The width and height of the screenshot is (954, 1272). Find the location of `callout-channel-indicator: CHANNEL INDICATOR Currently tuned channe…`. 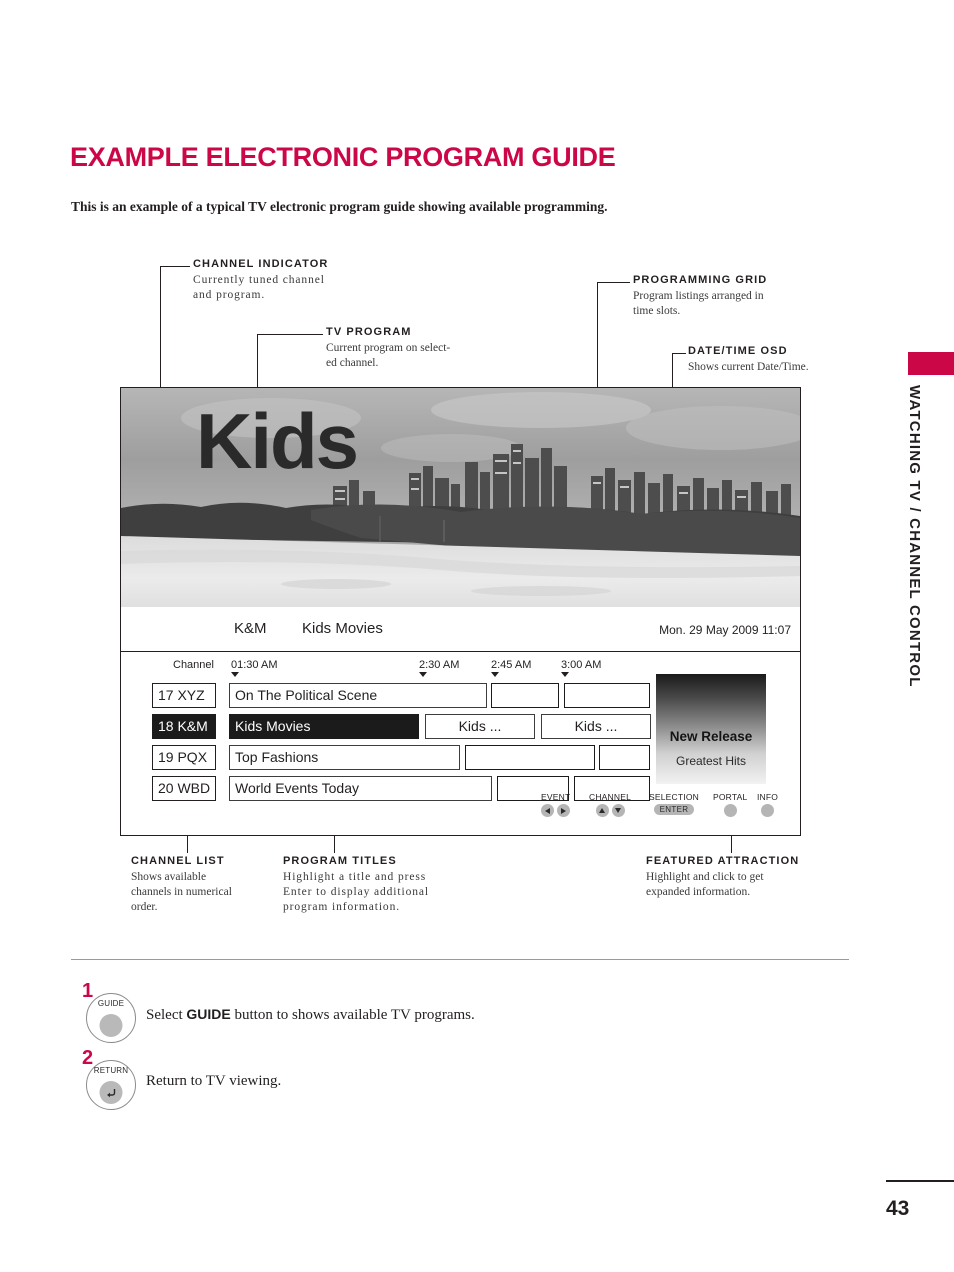

callout-channel-indicator: CHANNEL INDICATOR Currently tuned channe… is located at coordinates (308, 280).